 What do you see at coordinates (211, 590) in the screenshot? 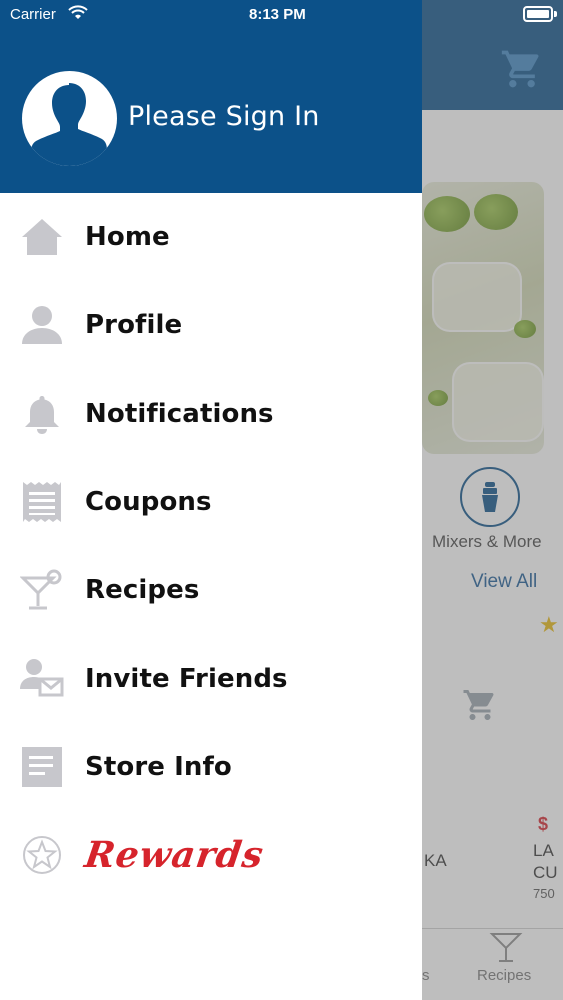
I see `menu-item-recipes: Recipes` at bounding box center [211, 590].